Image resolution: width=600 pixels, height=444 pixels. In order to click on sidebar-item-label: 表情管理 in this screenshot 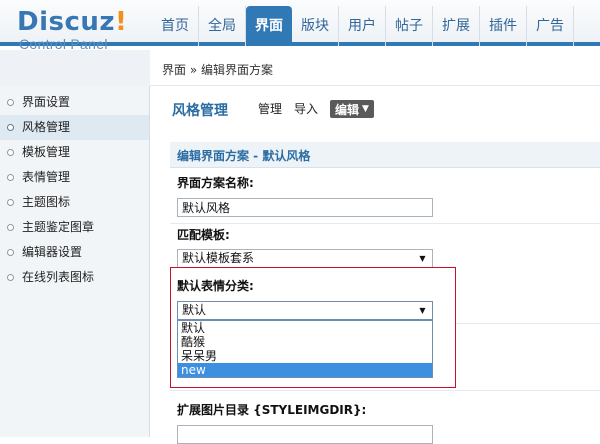, I will do `click(46, 177)`.